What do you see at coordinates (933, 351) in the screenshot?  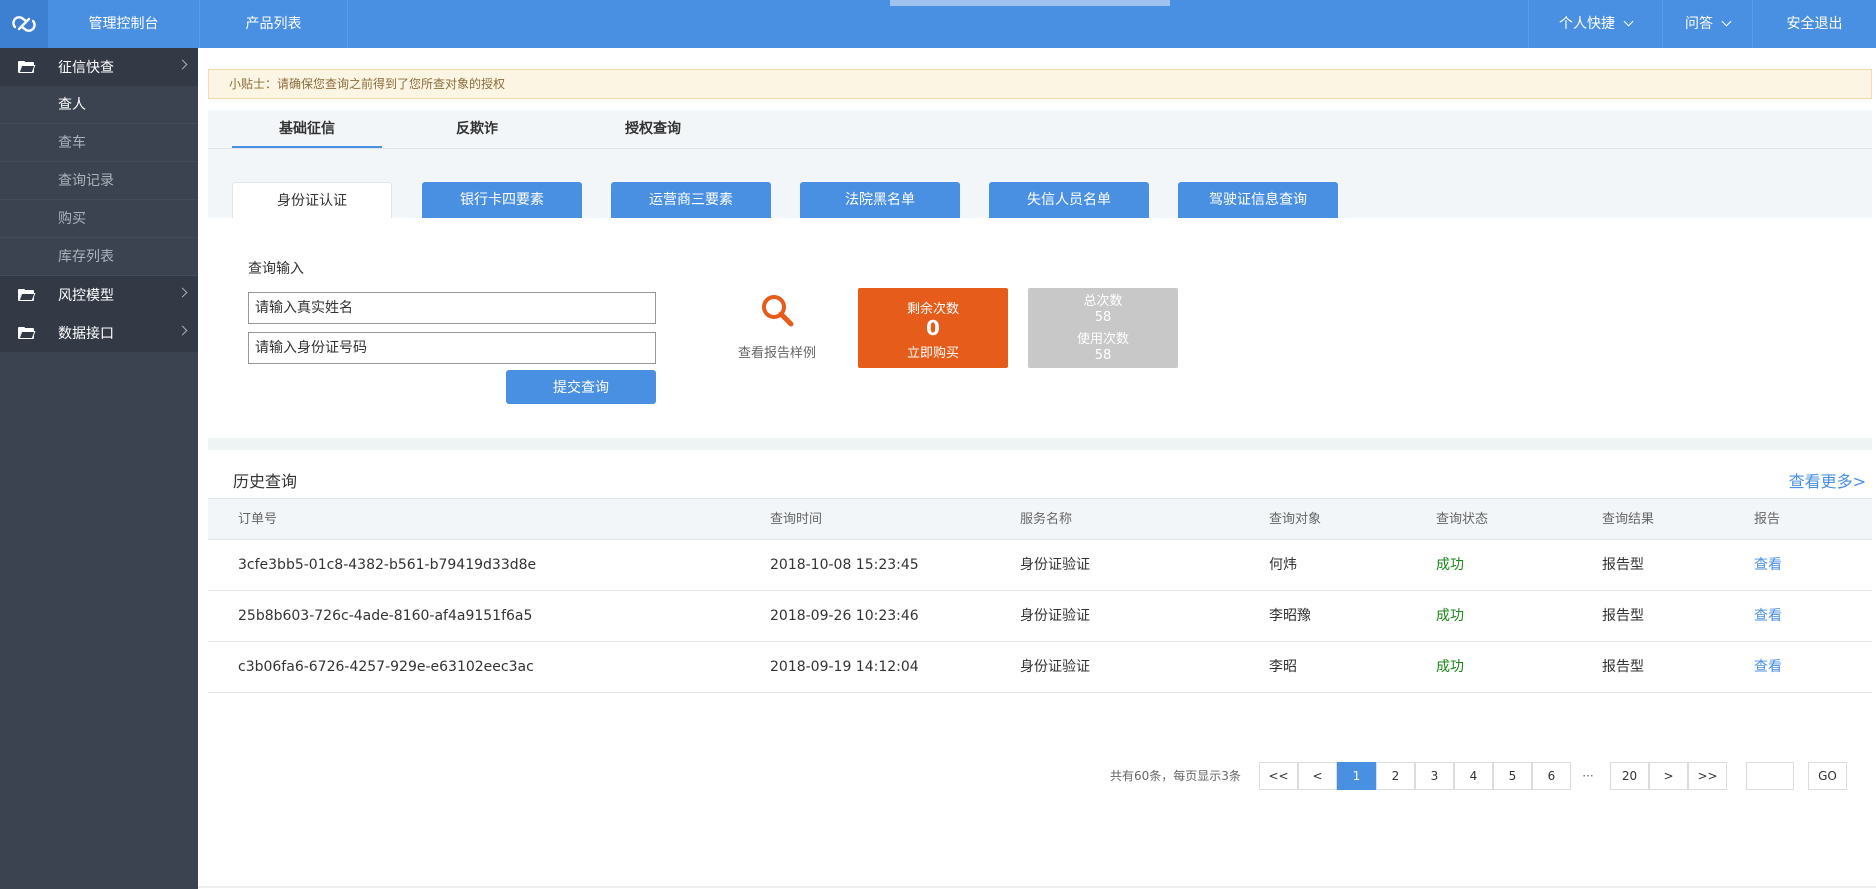 I see `buy-now-link: 立即购买` at bounding box center [933, 351].